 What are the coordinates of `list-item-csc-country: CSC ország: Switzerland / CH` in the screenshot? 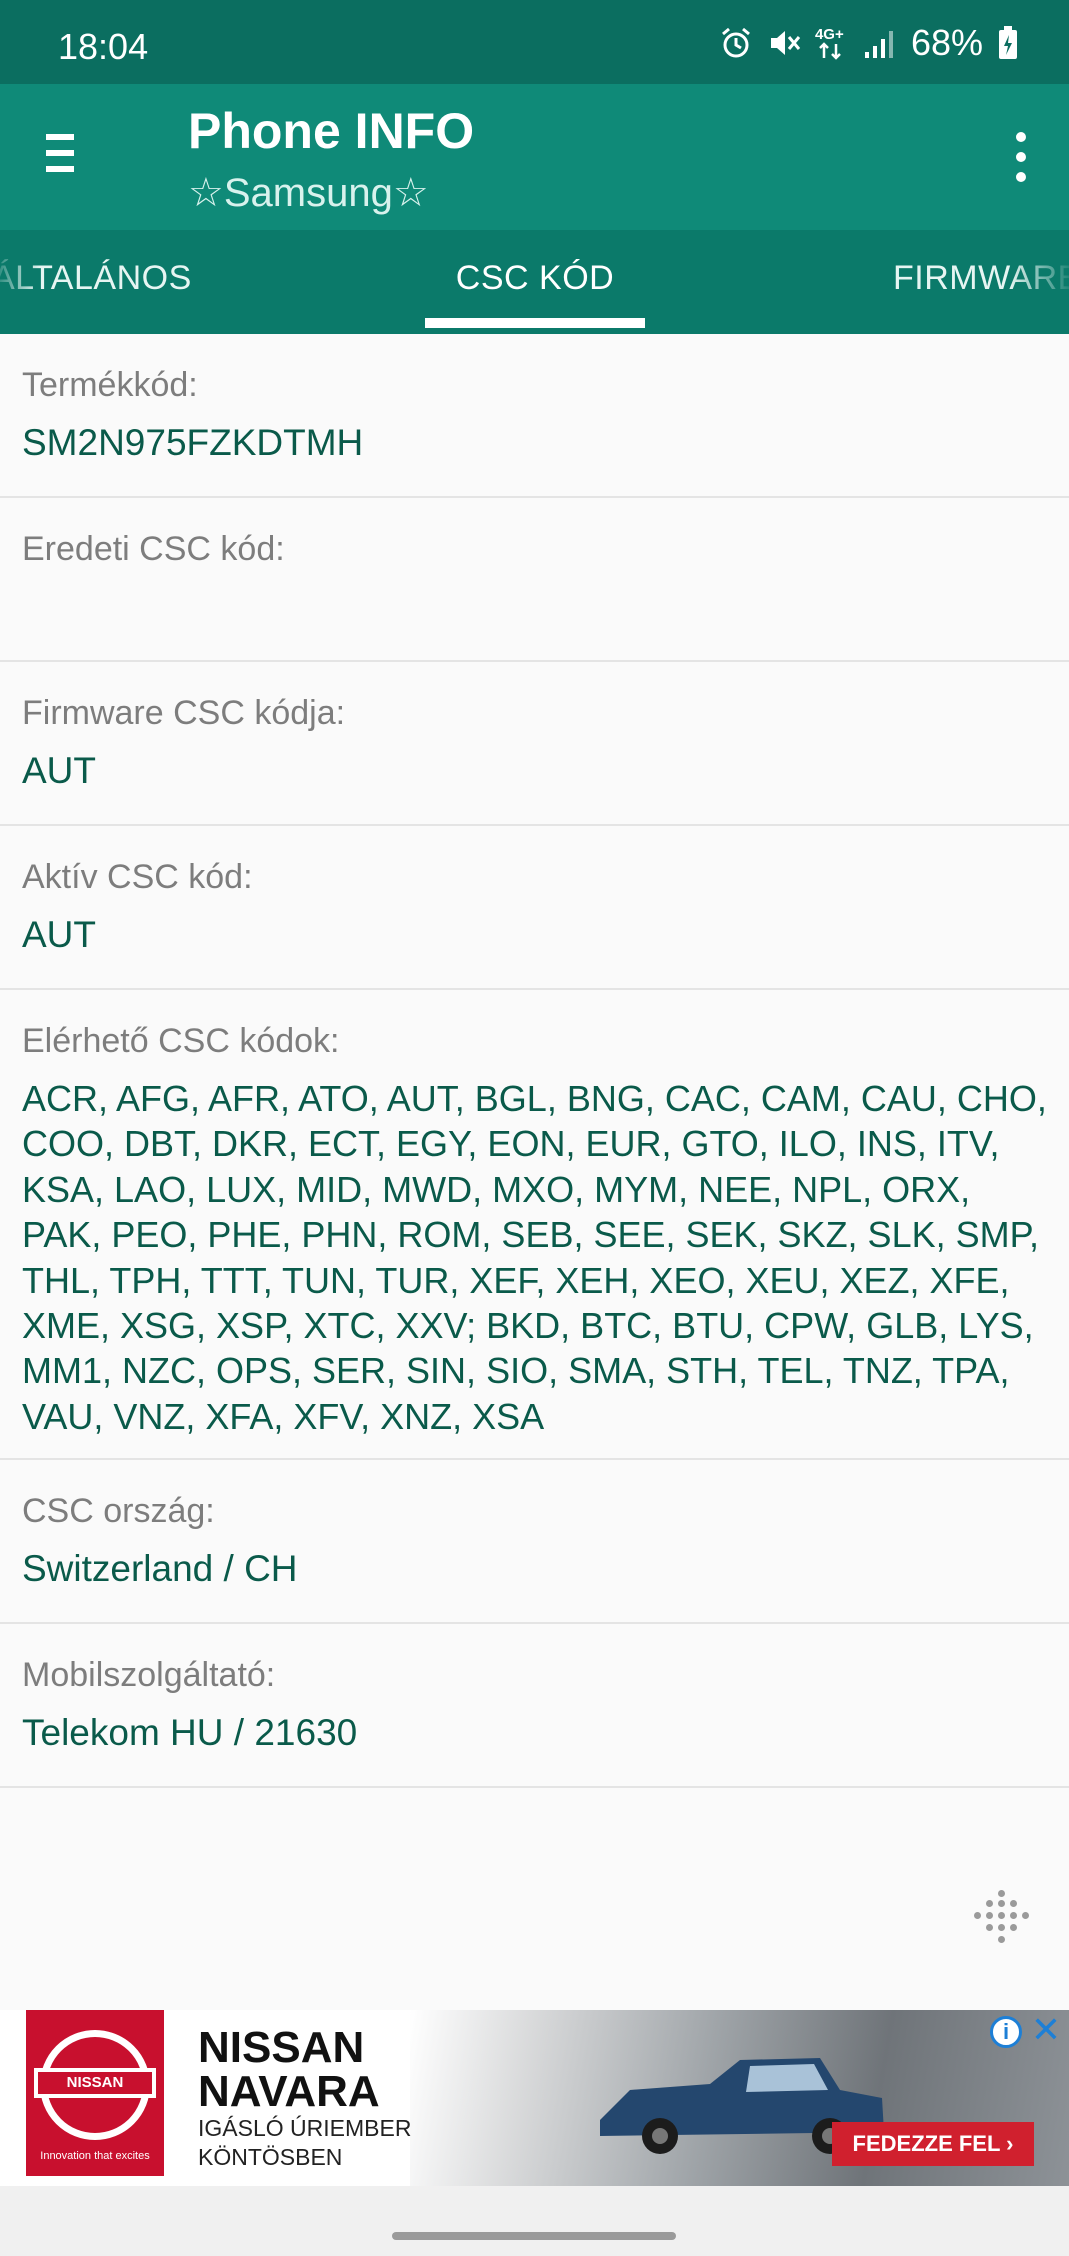 It's located at (534, 1542).